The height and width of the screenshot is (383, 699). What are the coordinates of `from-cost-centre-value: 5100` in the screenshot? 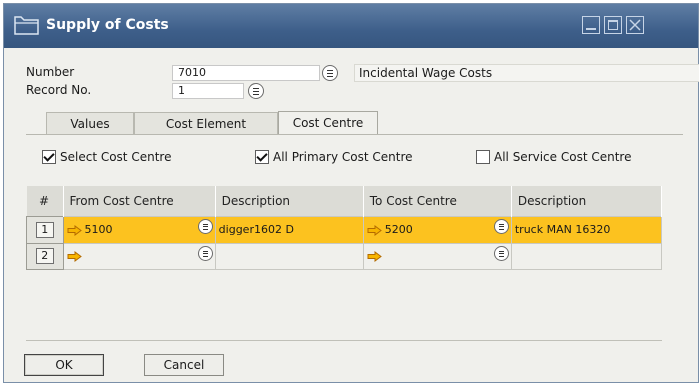 It's located at (98, 230).